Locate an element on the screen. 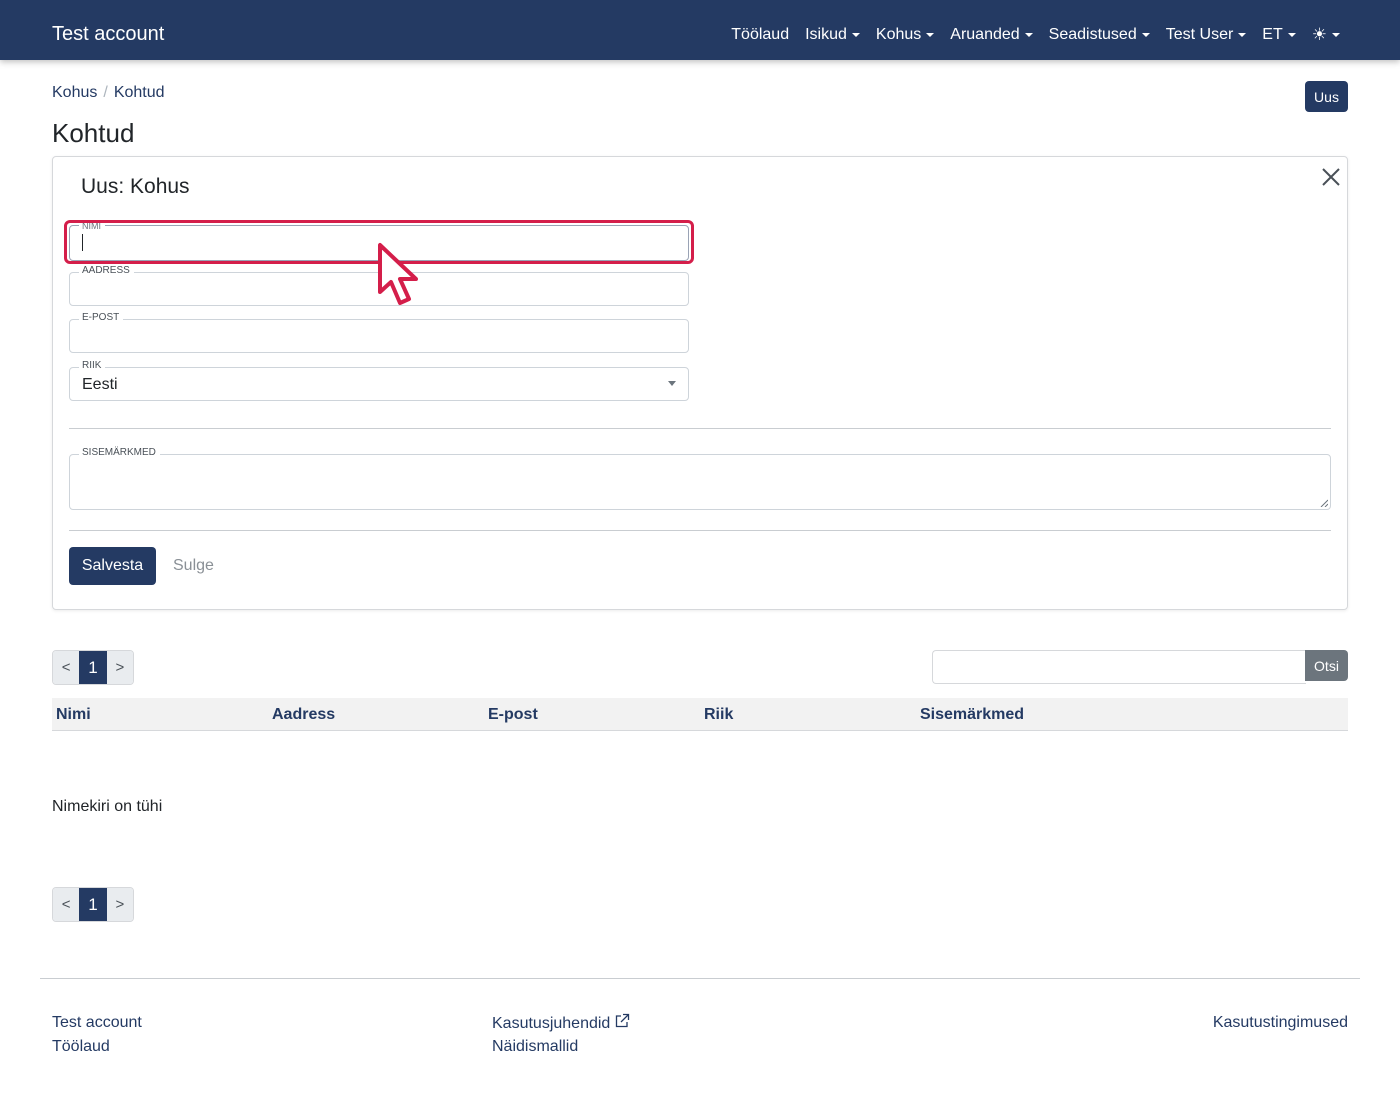 This screenshot has width=1400, height=1119. nav-item-isikud: Isikud is located at coordinates (832, 35).